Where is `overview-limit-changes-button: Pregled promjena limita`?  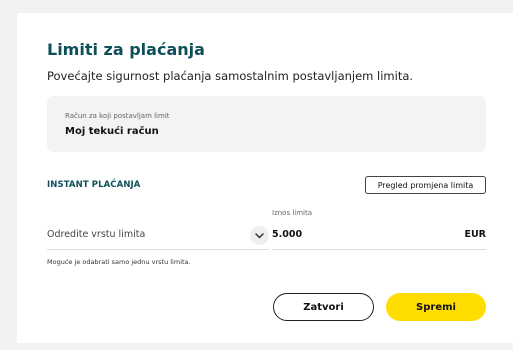
overview-limit-changes-button: Pregled promjena limita is located at coordinates (425, 185).